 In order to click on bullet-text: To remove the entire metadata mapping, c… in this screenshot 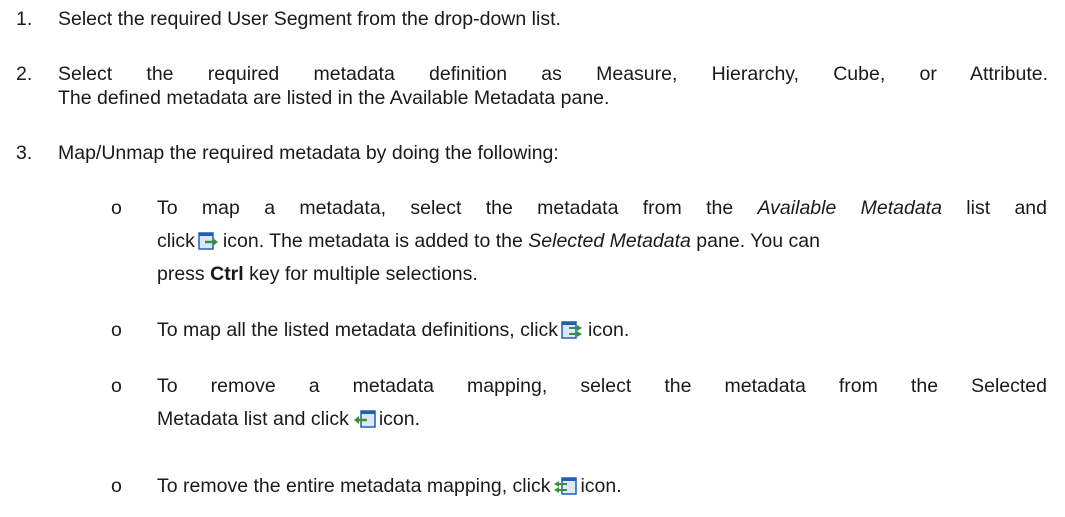, I will do `click(389, 488)`.